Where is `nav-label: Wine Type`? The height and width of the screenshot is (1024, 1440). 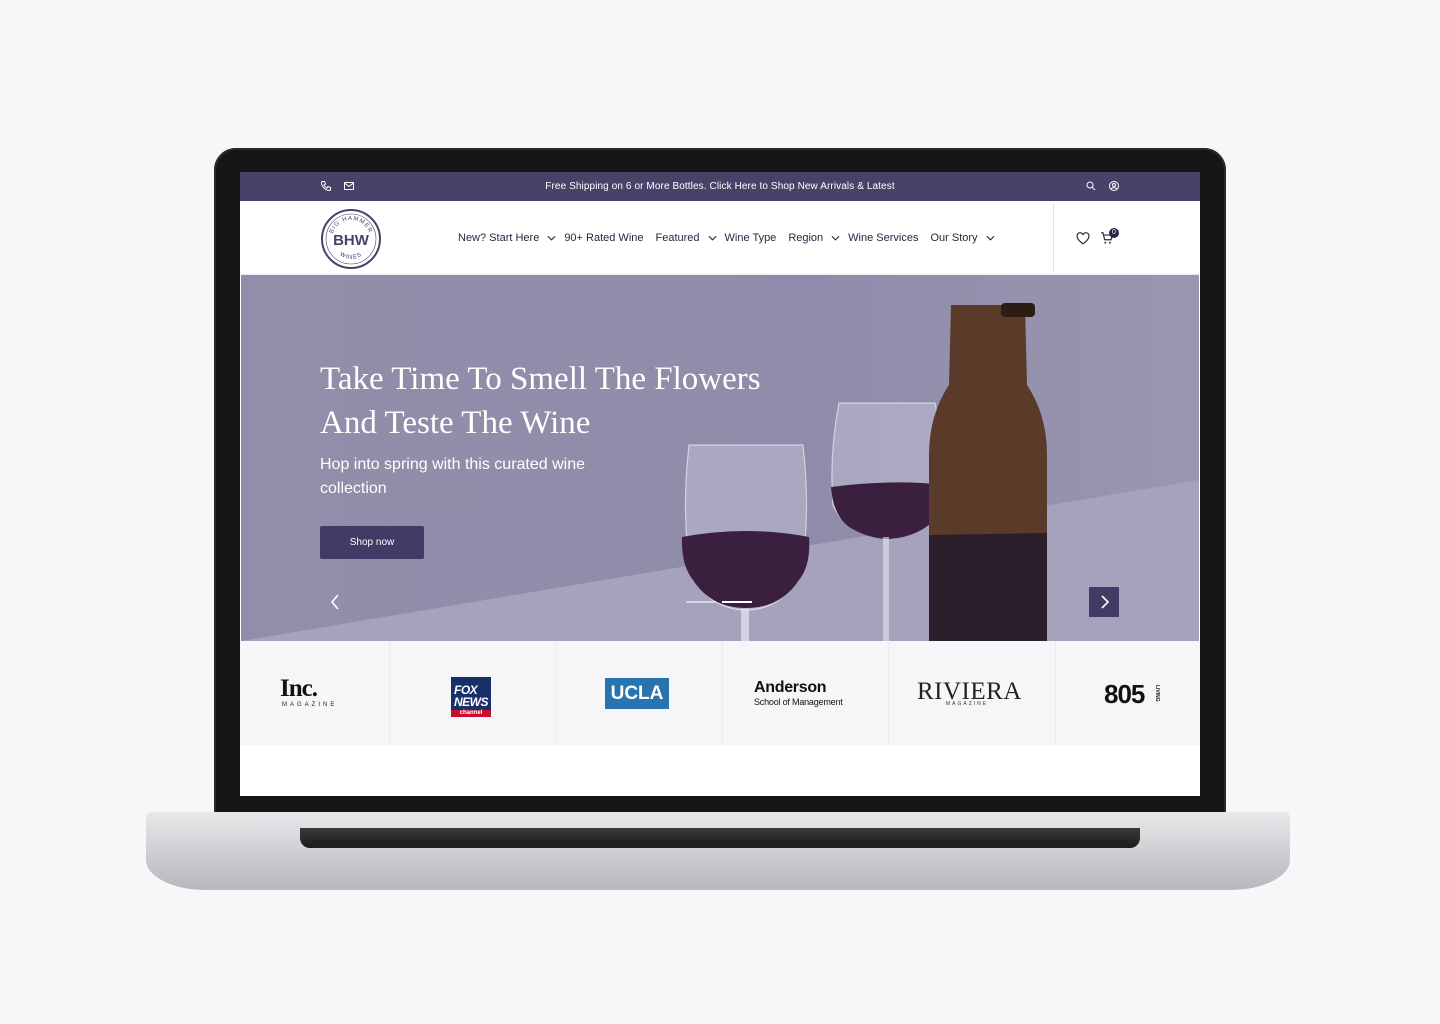 nav-label: Wine Type is located at coordinates (750, 238).